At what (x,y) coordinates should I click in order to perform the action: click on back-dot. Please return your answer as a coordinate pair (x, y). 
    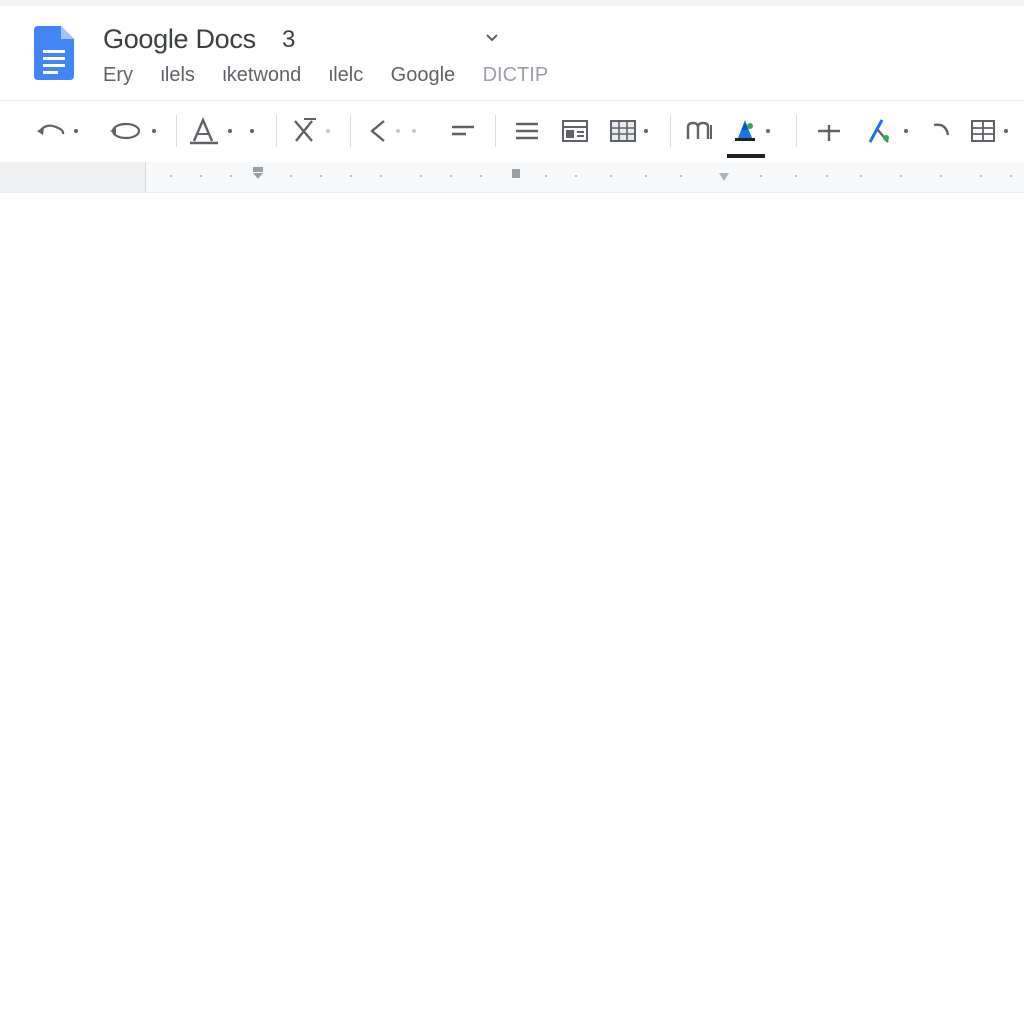
    Looking at the image, I should click on (398, 131).